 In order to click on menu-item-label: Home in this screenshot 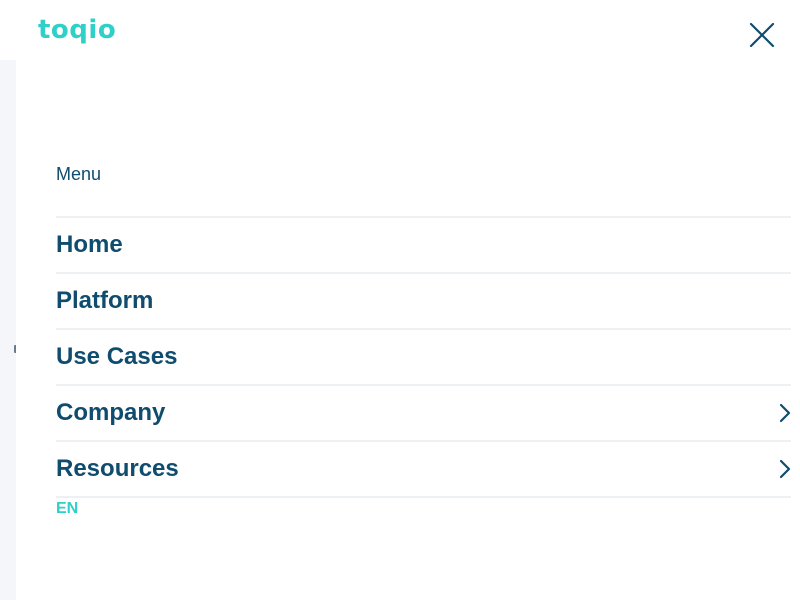, I will do `click(89, 244)`.